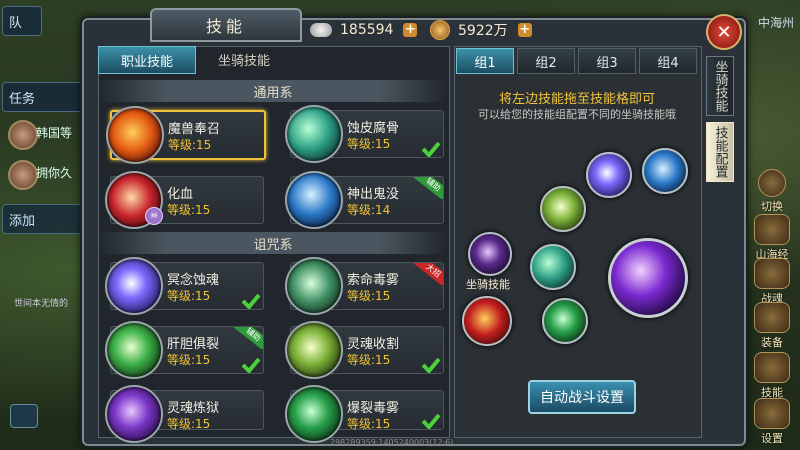 This screenshot has height=450, width=800. Describe the element at coordinates (577, 114) in the screenshot. I see `config-hint: 可以给您的技能组配置不同的坐骑技能哦` at that location.